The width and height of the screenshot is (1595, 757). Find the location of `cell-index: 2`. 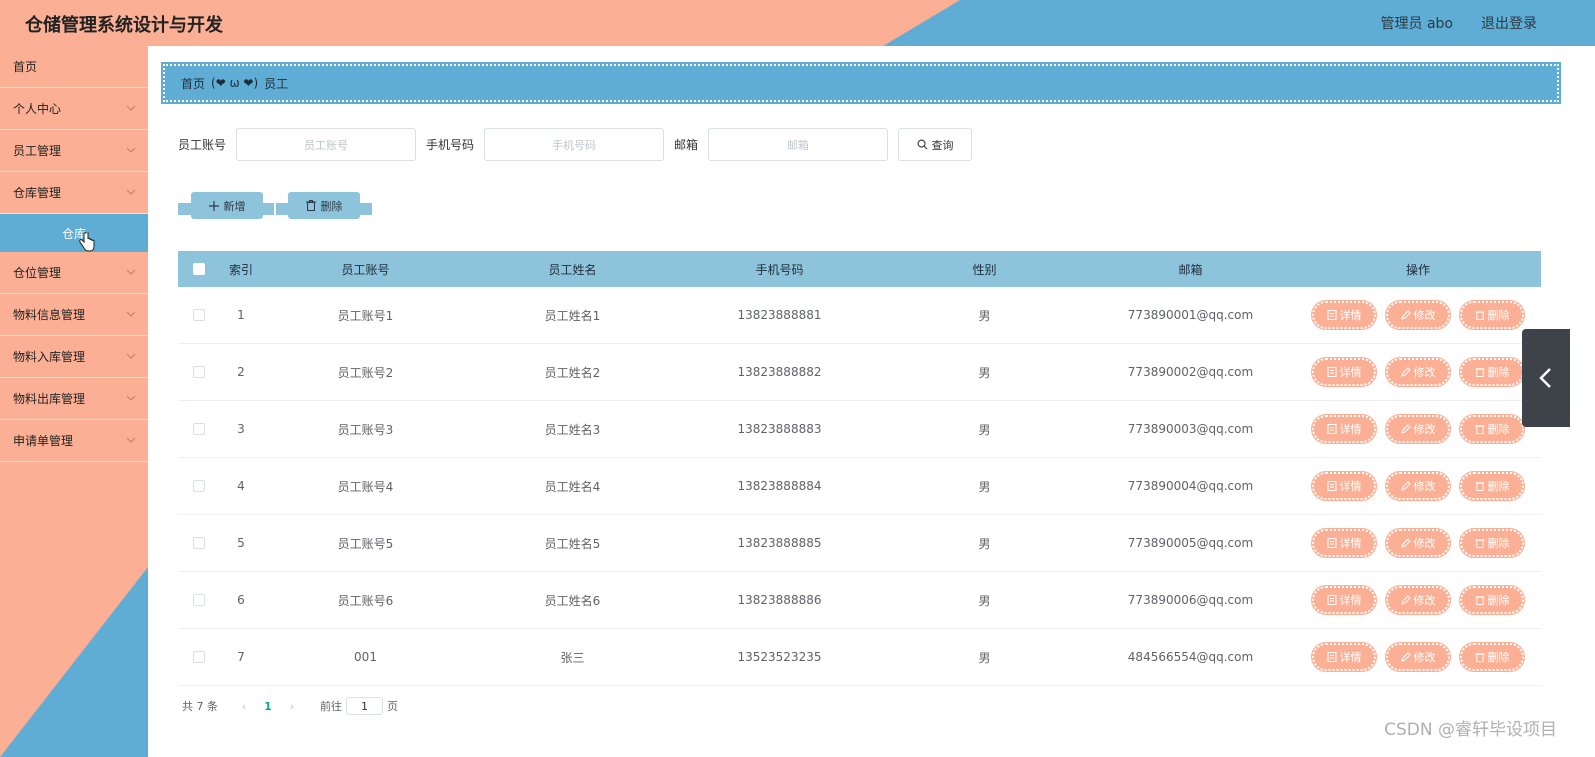

cell-index: 2 is located at coordinates (241, 372).